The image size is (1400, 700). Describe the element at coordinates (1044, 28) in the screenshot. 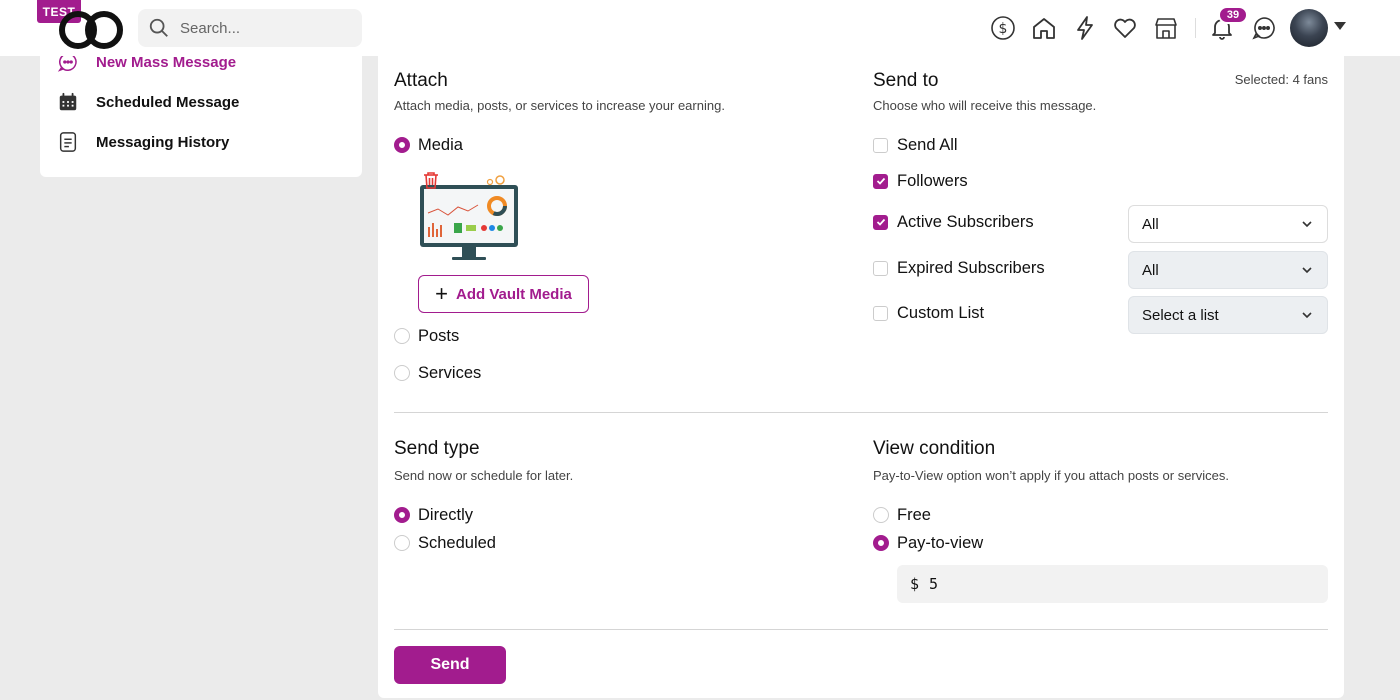

I see `home-icon` at that location.